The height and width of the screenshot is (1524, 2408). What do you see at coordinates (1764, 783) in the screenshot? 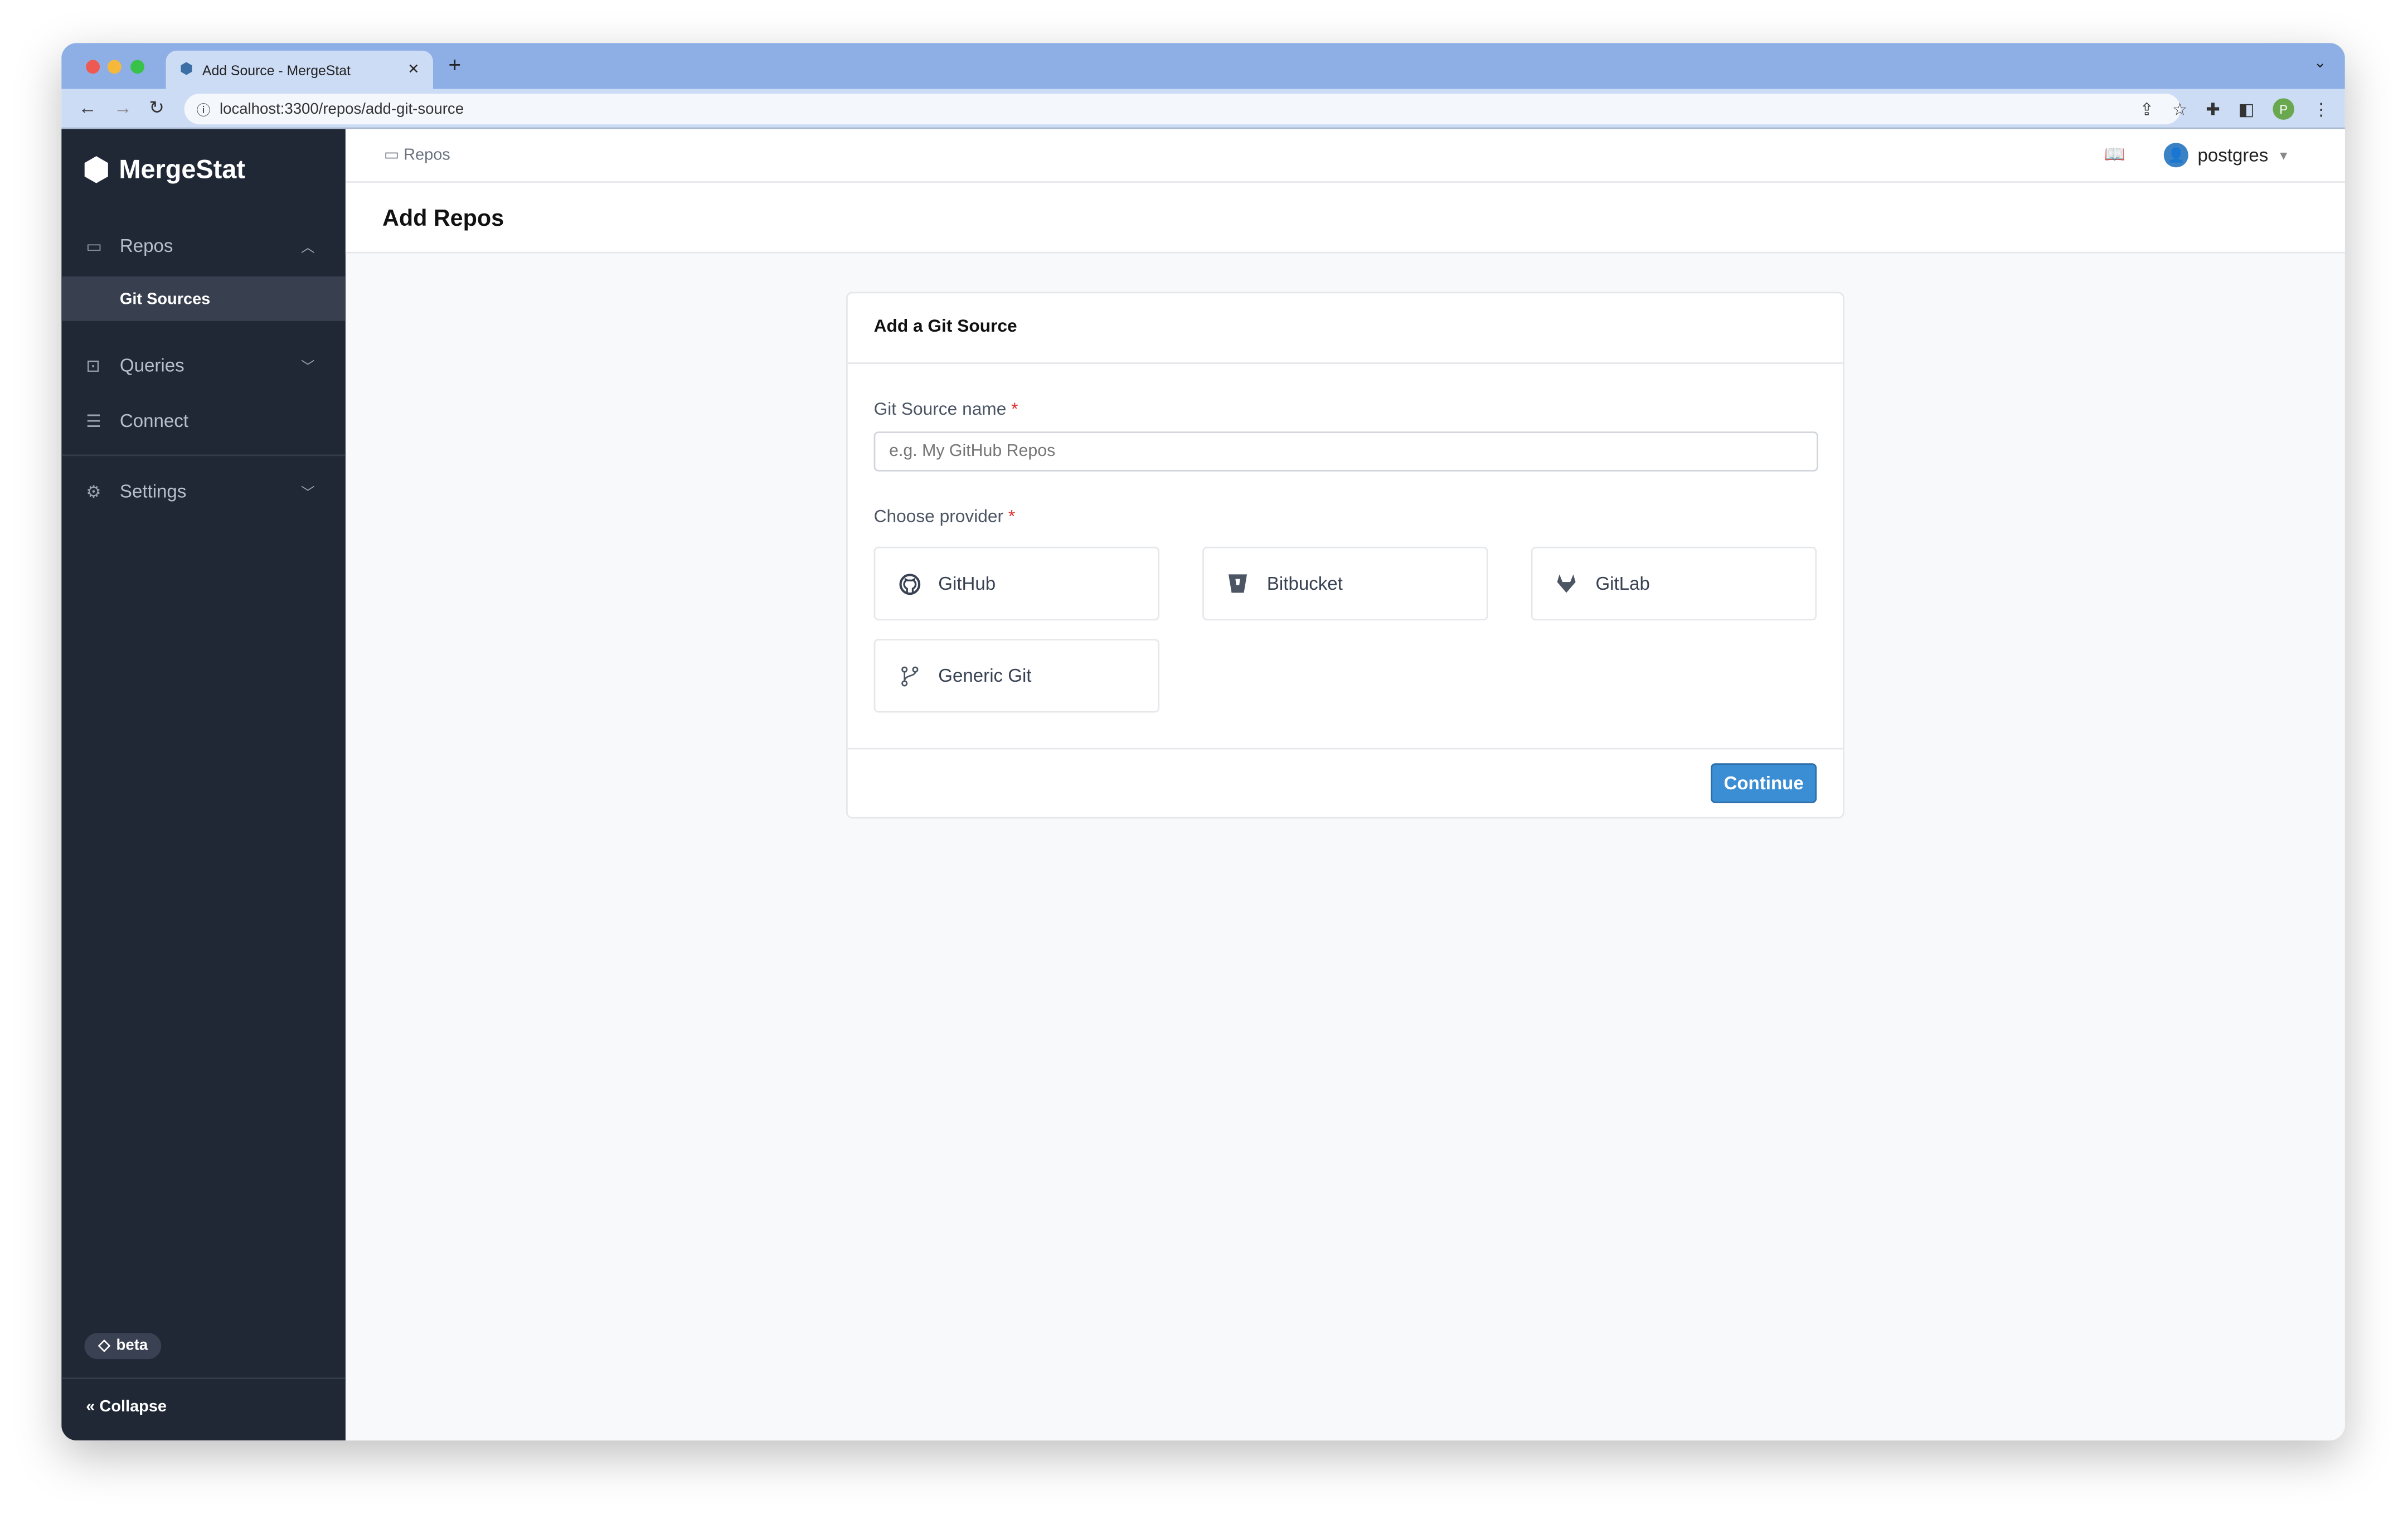
I see `continue-button: Continue` at bounding box center [1764, 783].